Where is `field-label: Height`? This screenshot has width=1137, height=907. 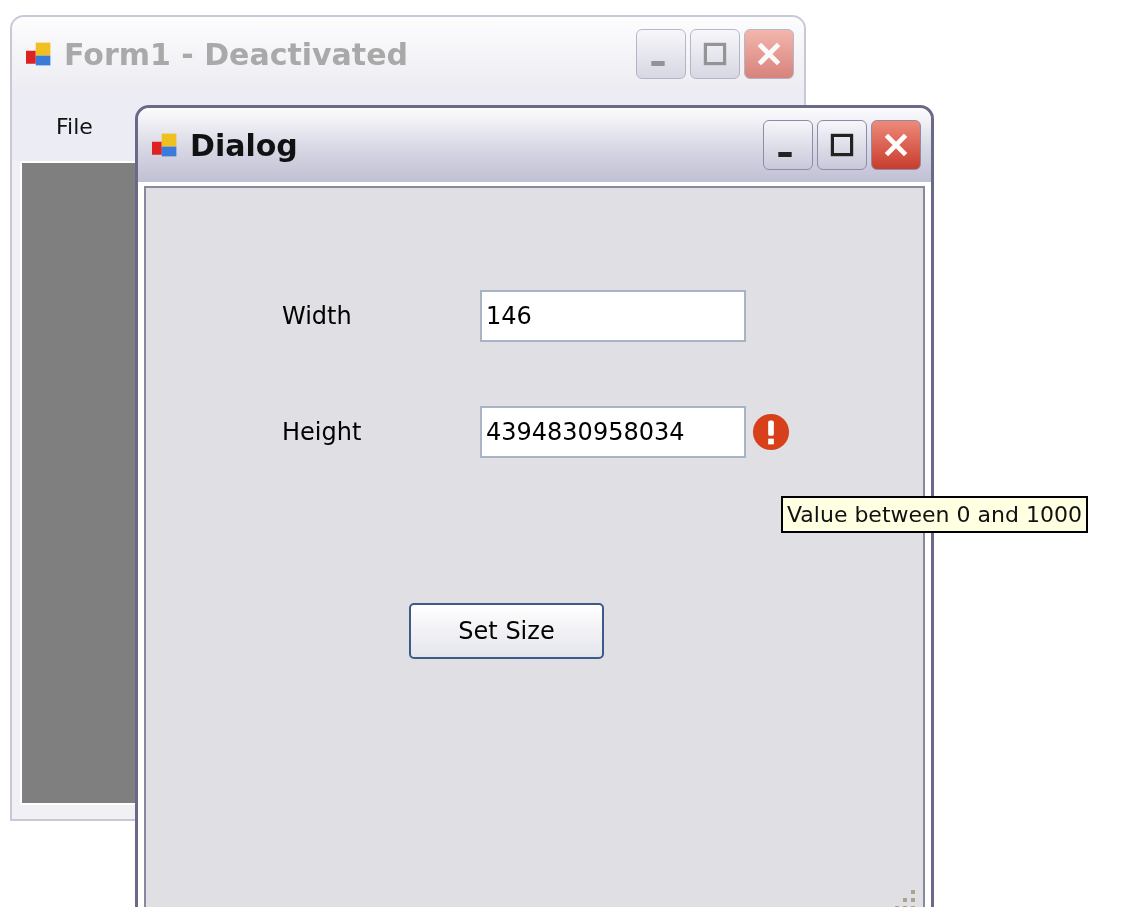
field-label: Height is located at coordinates (322, 432).